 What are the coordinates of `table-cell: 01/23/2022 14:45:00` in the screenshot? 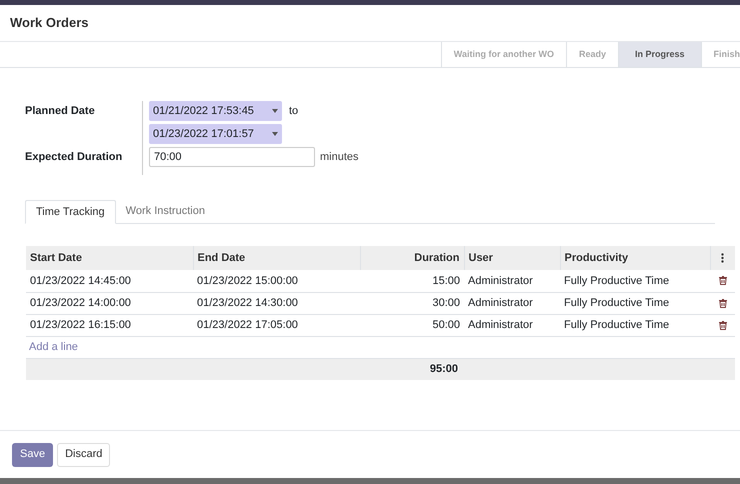 It's located at (109, 281).